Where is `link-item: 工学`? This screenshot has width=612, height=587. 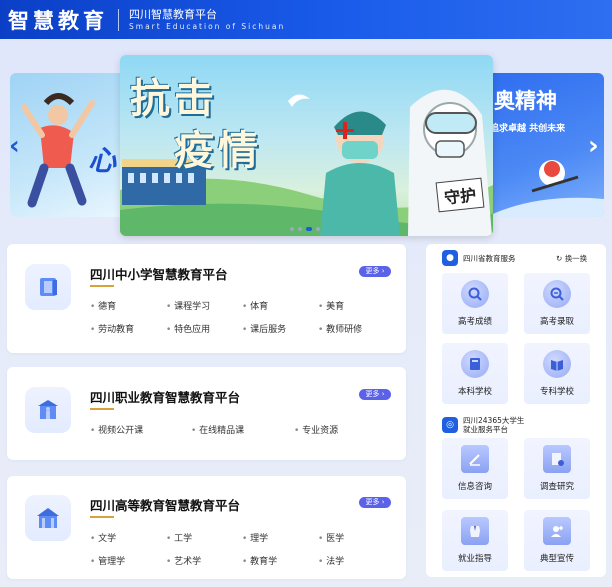
link-item: 工学 is located at coordinates (179, 537).